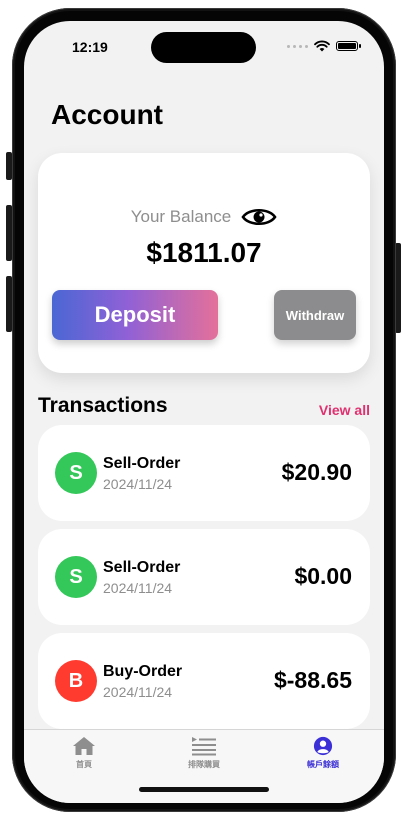 Image resolution: width=407 pixels, height=817 pixels. Describe the element at coordinates (143, 671) in the screenshot. I see `transaction-name: Buy-Order` at that location.